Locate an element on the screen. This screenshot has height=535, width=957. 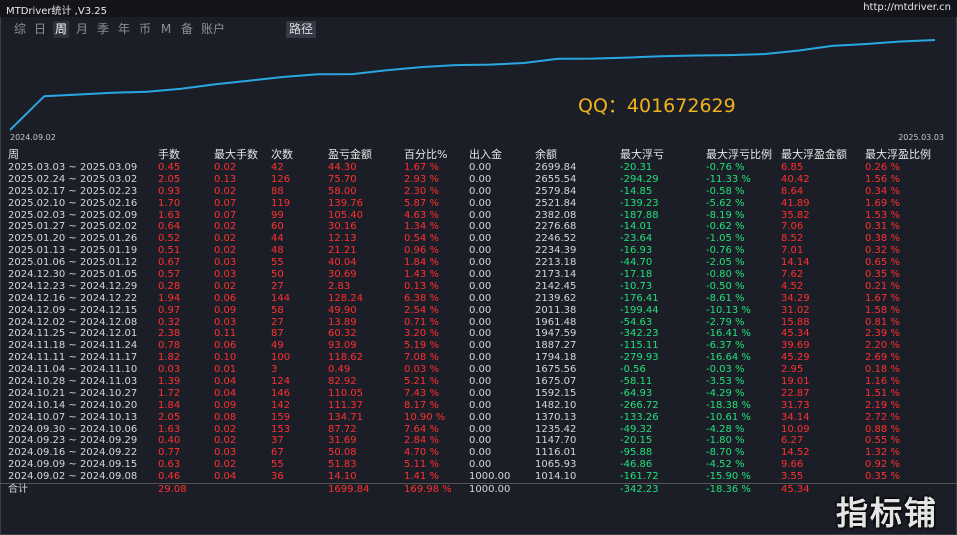
column-header: 最大手数 is located at coordinates (236, 155).